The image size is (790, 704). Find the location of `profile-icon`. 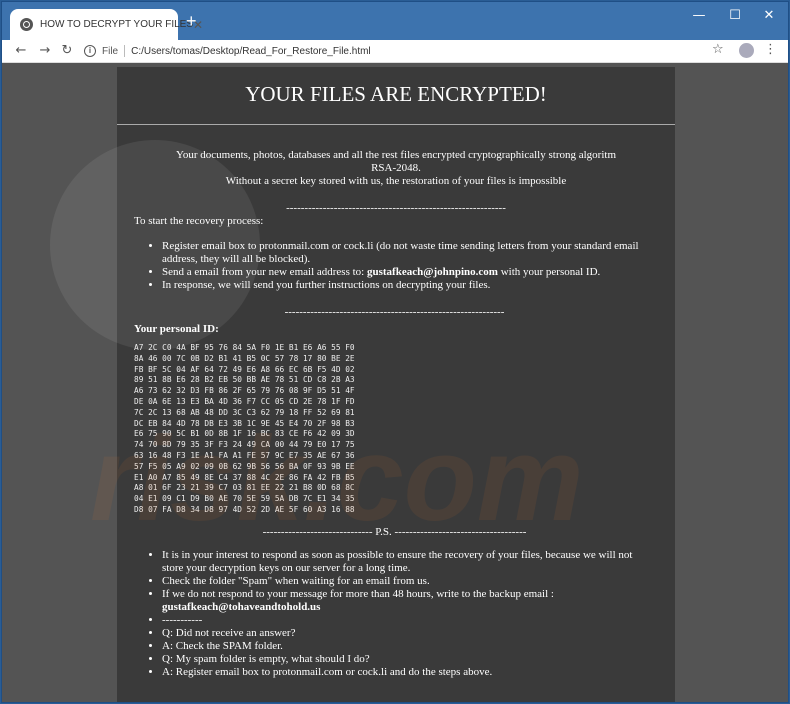

profile-icon is located at coordinates (746, 50).